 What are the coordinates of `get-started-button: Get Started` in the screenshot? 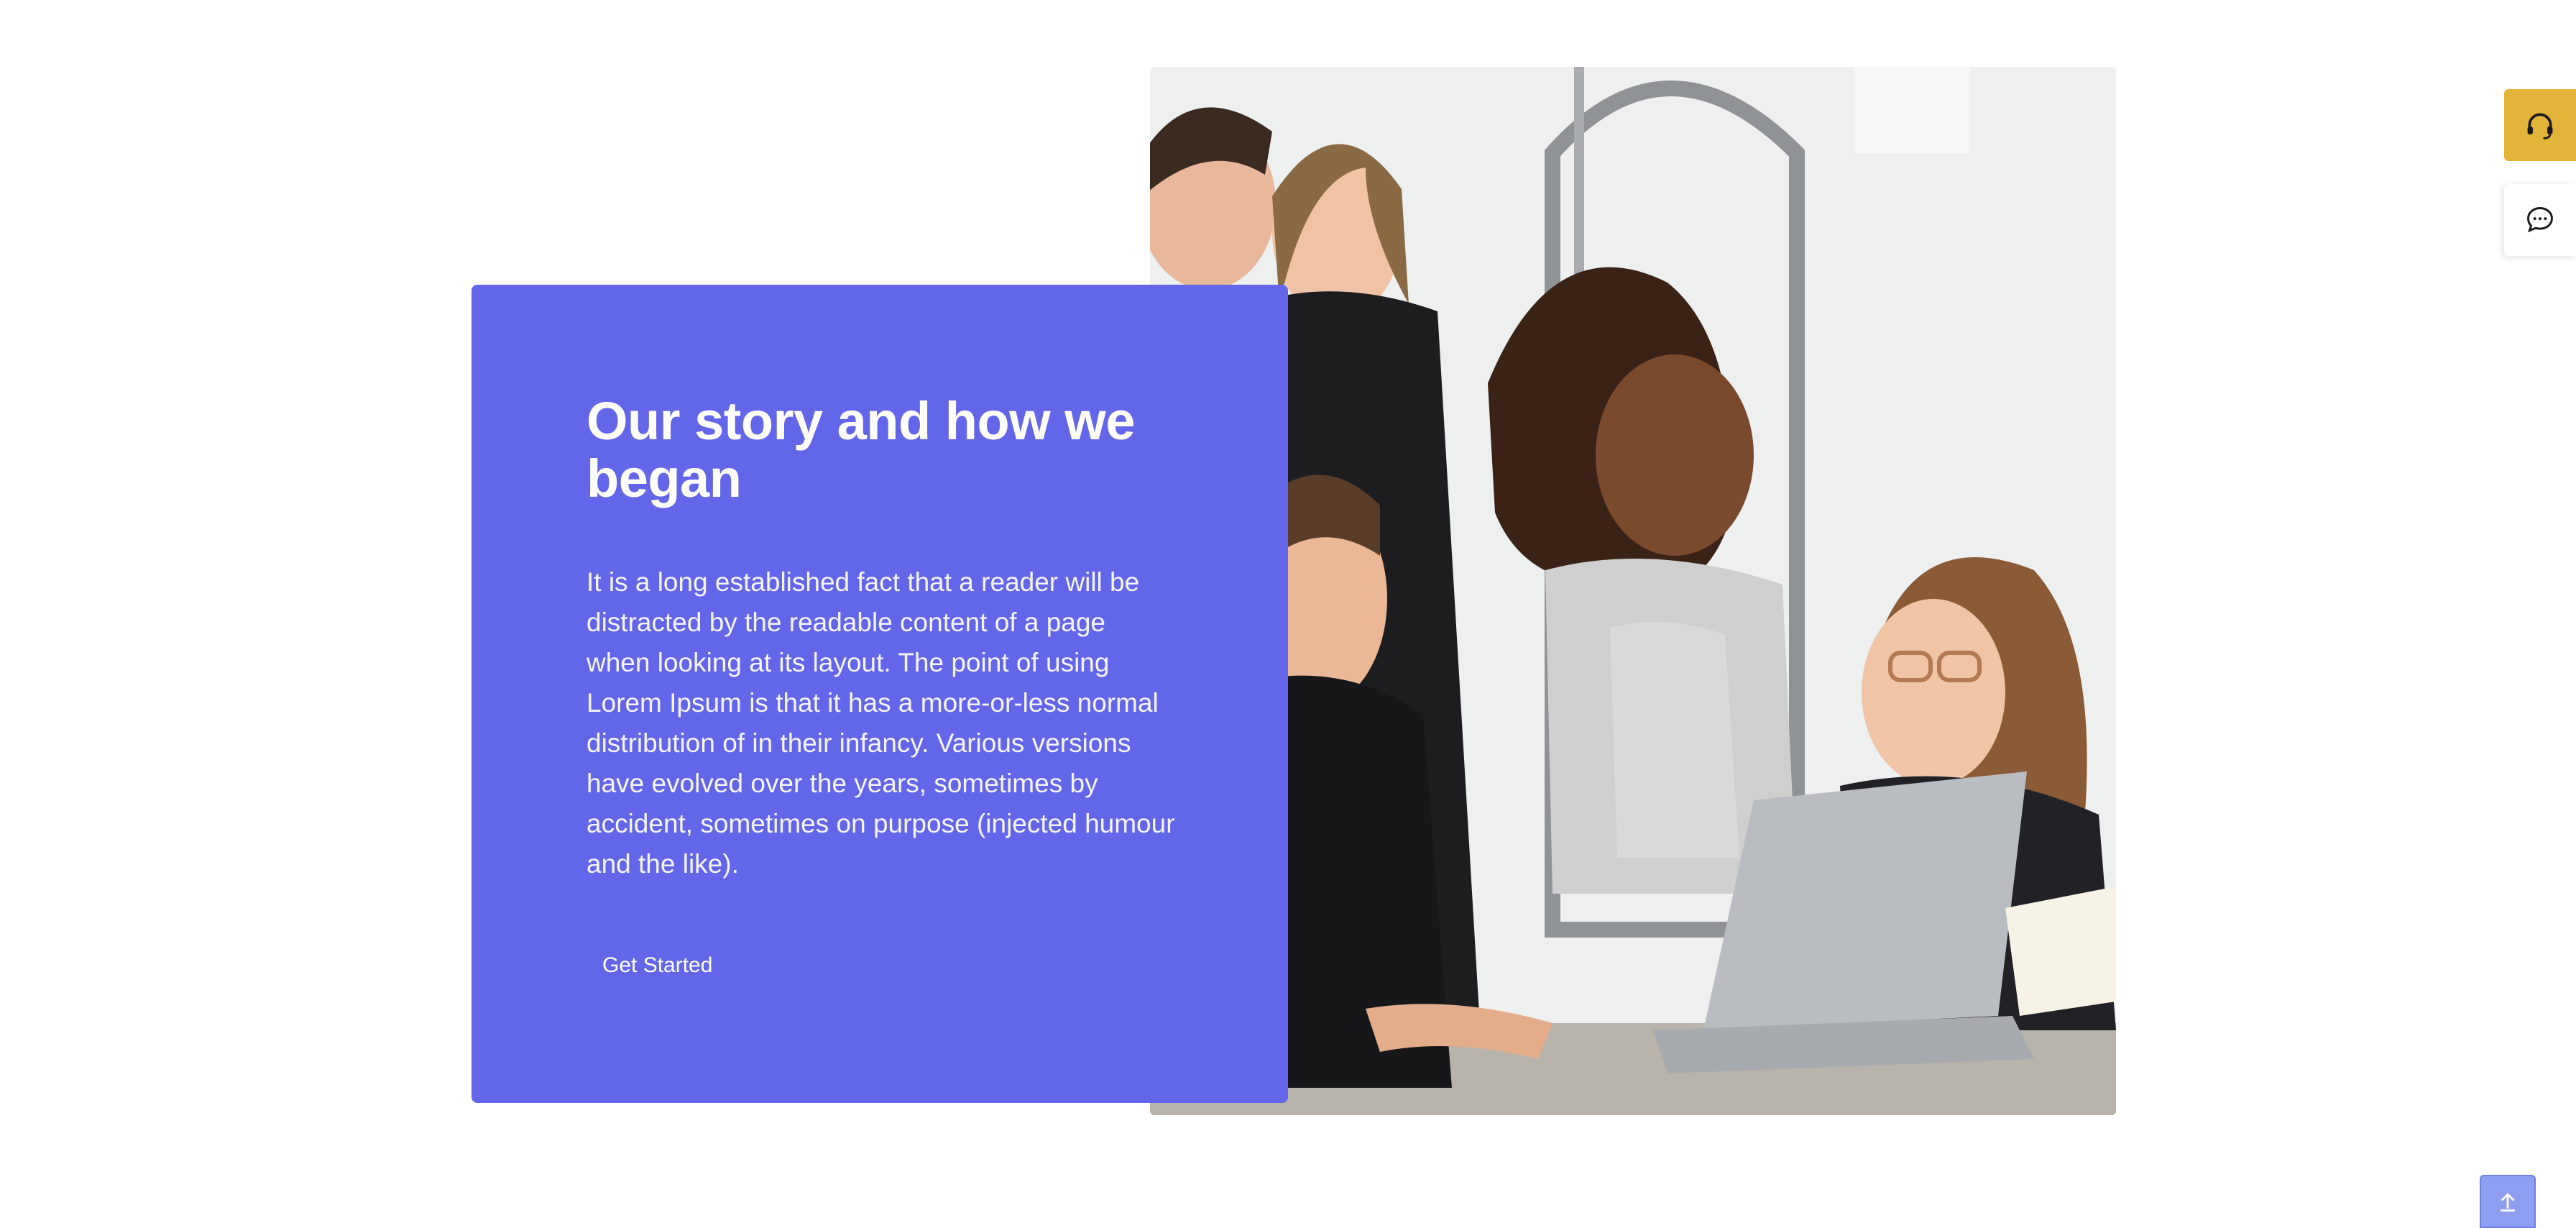 It's located at (657, 966).